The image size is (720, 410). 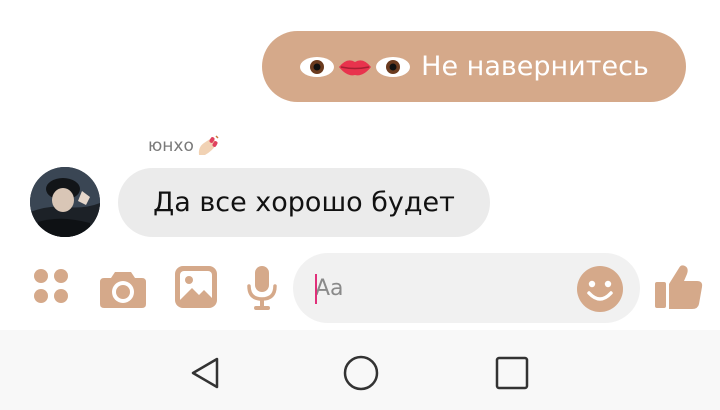 I want to click on outgoing-message-text: Не навернитесь, so click(x=535, y=66).